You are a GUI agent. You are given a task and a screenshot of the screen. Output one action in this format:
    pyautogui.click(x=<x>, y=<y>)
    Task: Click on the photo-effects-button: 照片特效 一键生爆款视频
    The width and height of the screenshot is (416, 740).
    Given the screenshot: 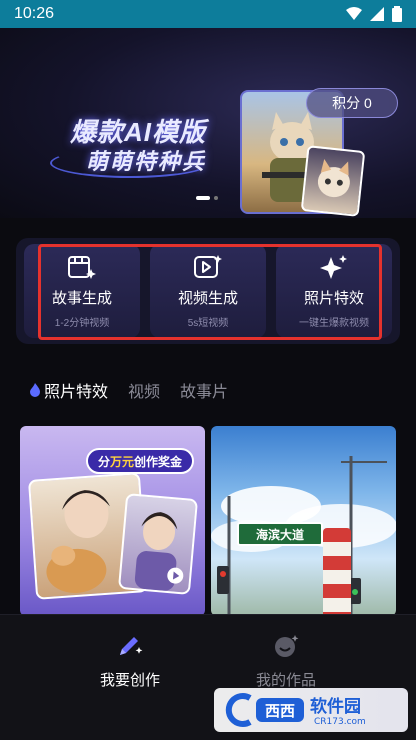 What is the action you would take?
    pyautogui.click(x=334, y=291)
    